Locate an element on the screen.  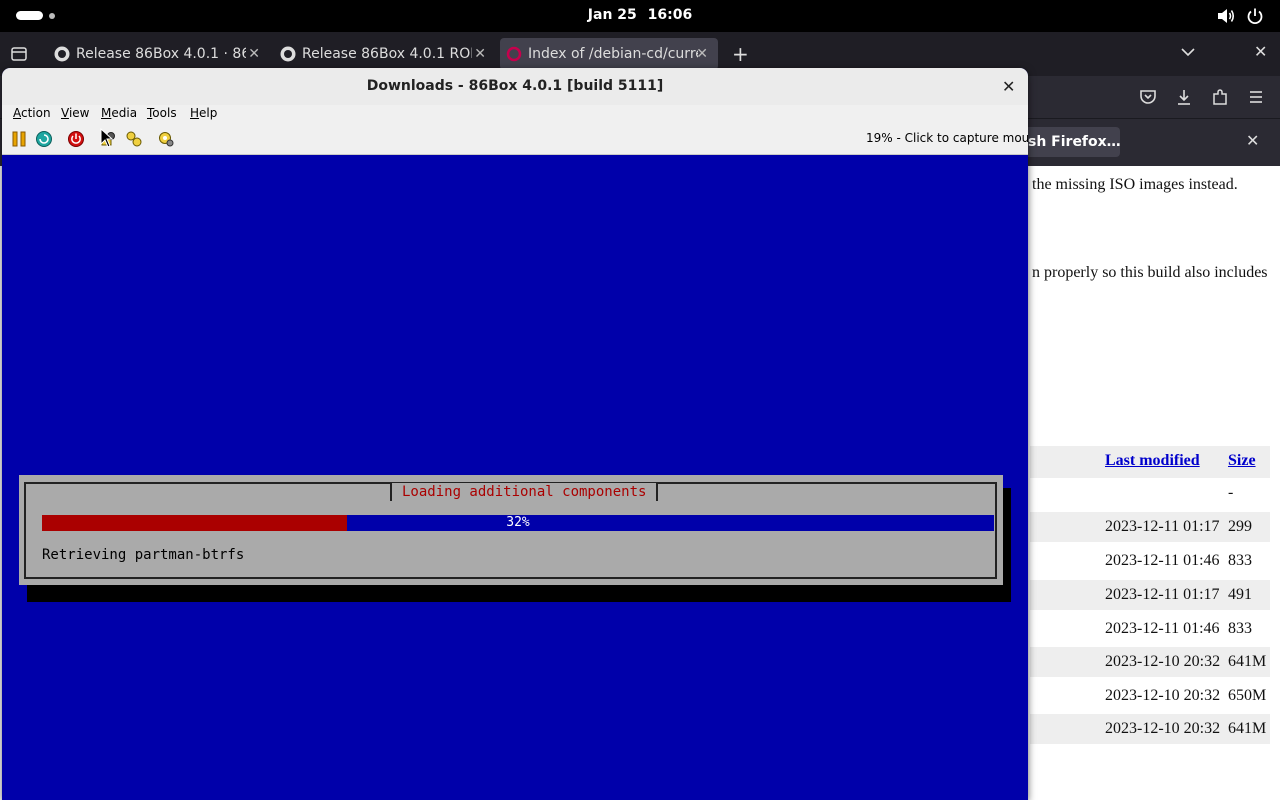
reset-icon is located at coordinates (44, 139).